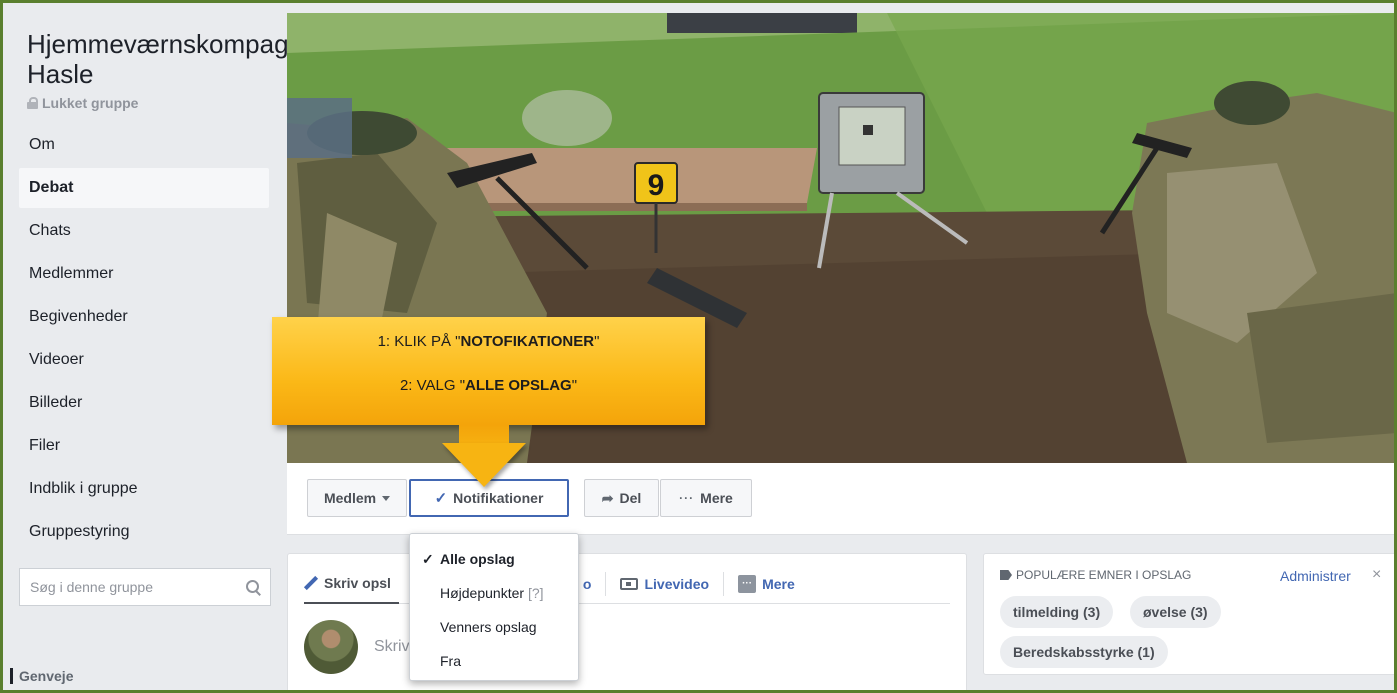 Image resolution: width=1397 pixels, height=693 pixels. What do you see at coordinates (1175, 612) in the screenshot?
I see `topic-chip: øvelse (3)` at bounding box center [1175, 612].